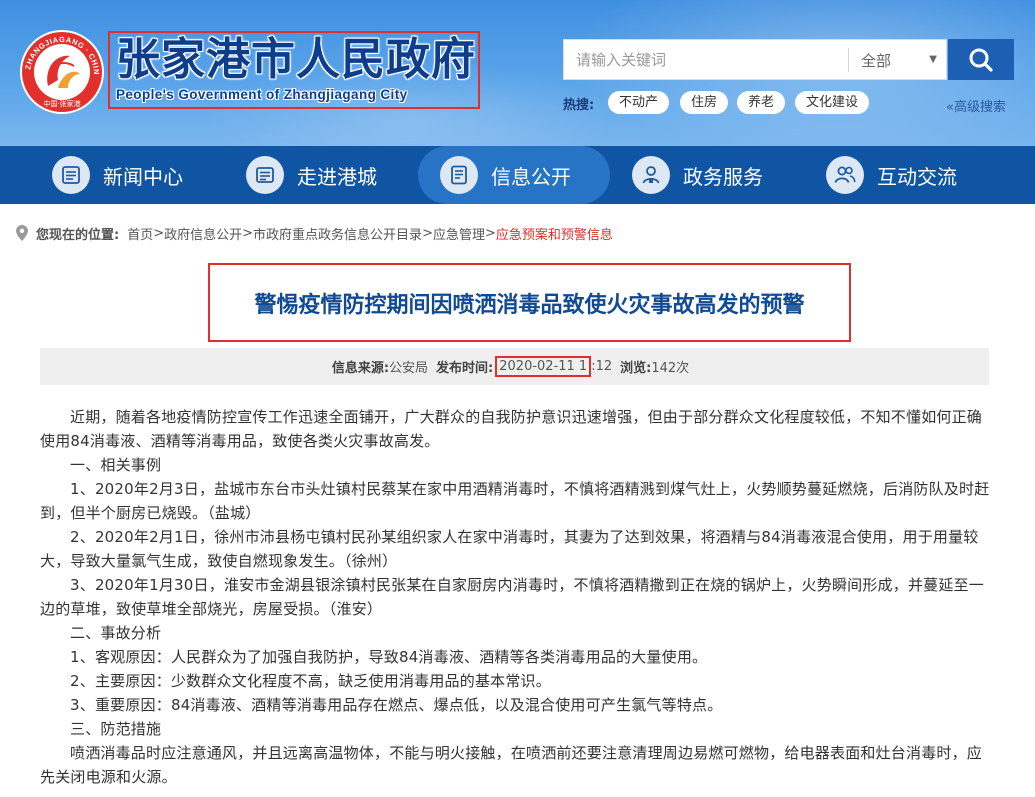  I want to click on paragraph-analysis-2: 2、主要原因：少数群众文化程度不高，缺乏使用消毒用品的基本常识。, so click(310, 681).